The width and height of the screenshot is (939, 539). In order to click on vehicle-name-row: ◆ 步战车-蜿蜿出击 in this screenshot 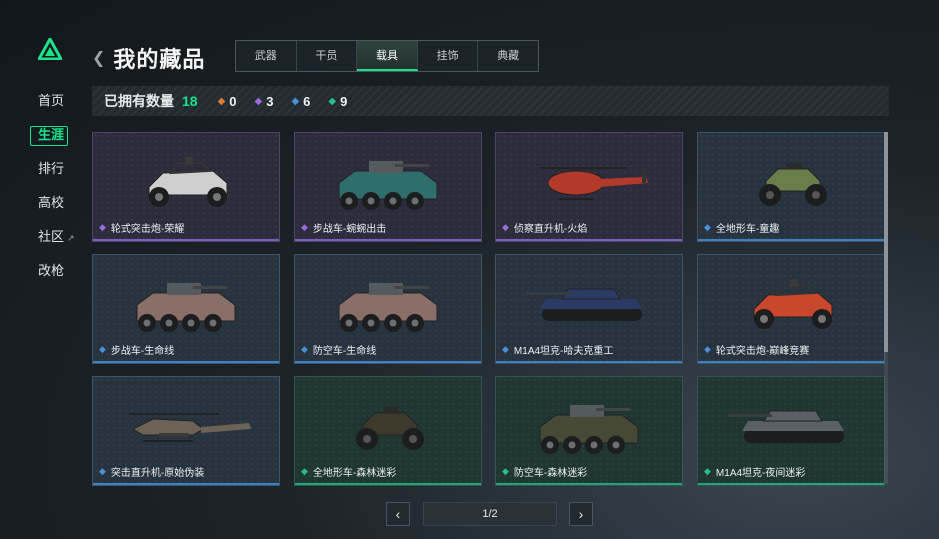, I will do `click(343, 227)`.